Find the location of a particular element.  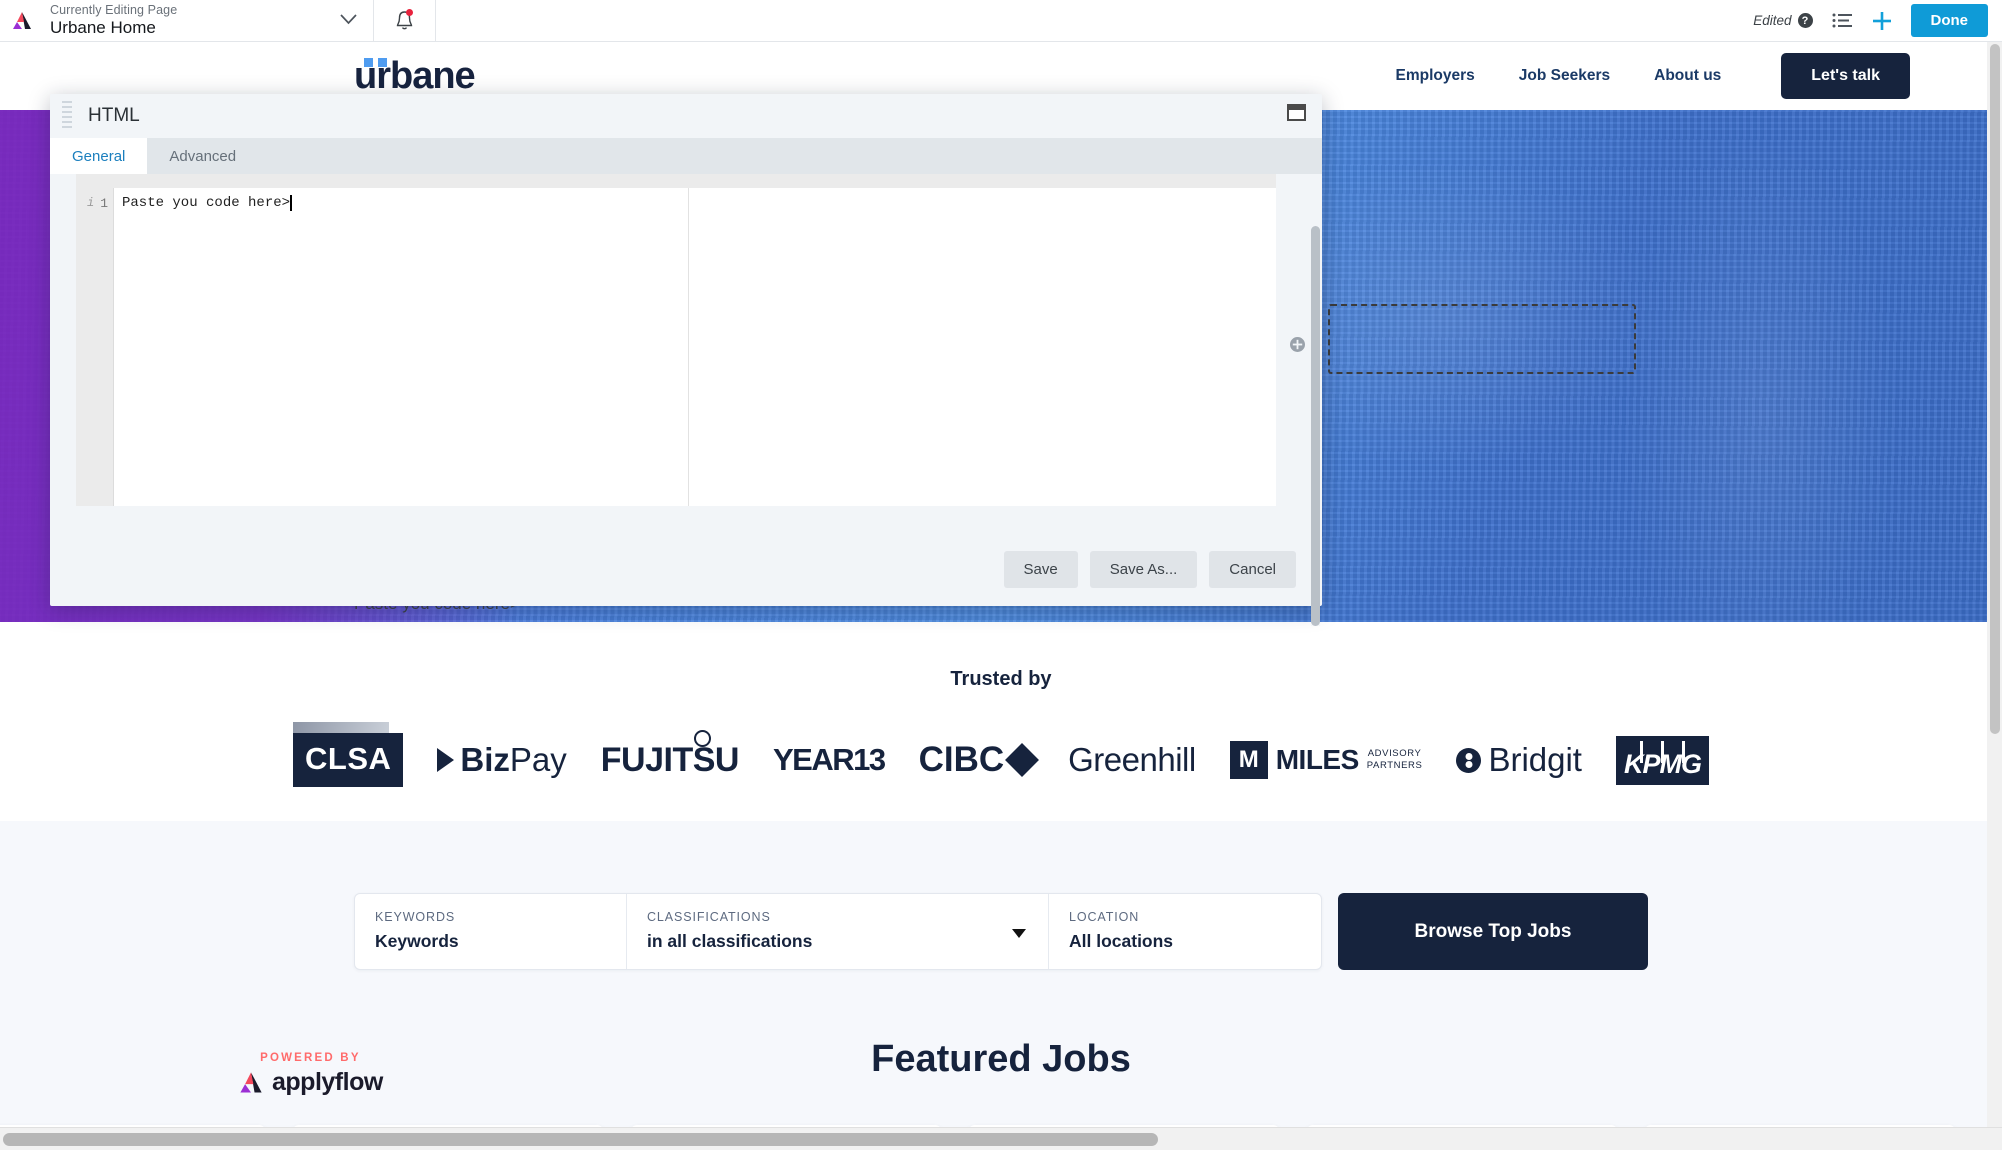

lets-talk-button: Let's talk is located at coordinates (1845, 76).